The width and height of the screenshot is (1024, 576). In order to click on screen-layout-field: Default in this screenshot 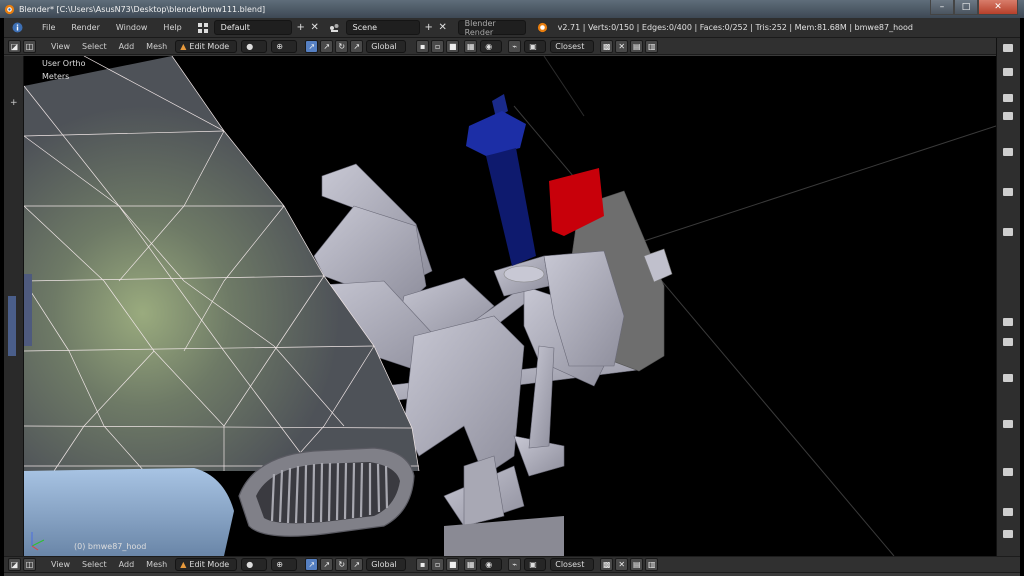, I will do `click(252, 27)`.